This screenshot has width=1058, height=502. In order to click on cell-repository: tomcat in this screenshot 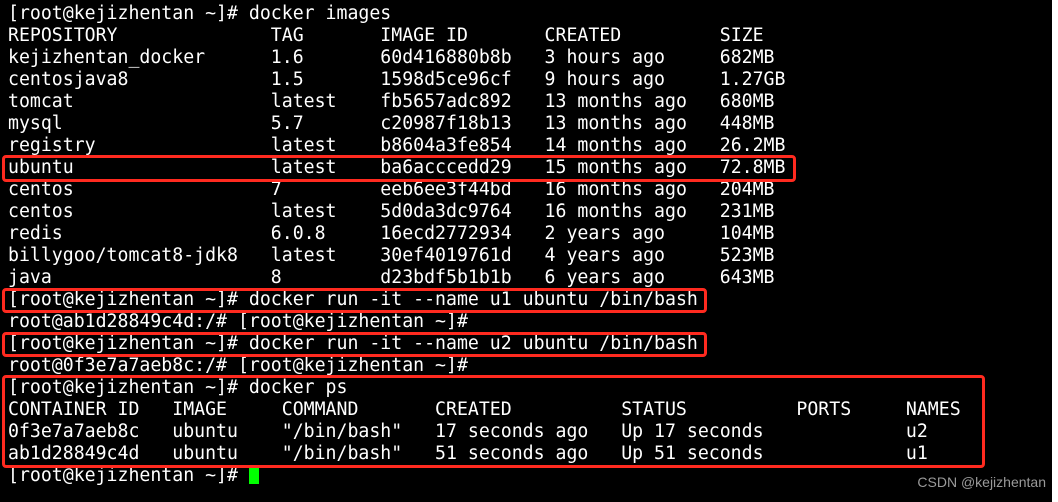, I will do `click(41, 101)`.